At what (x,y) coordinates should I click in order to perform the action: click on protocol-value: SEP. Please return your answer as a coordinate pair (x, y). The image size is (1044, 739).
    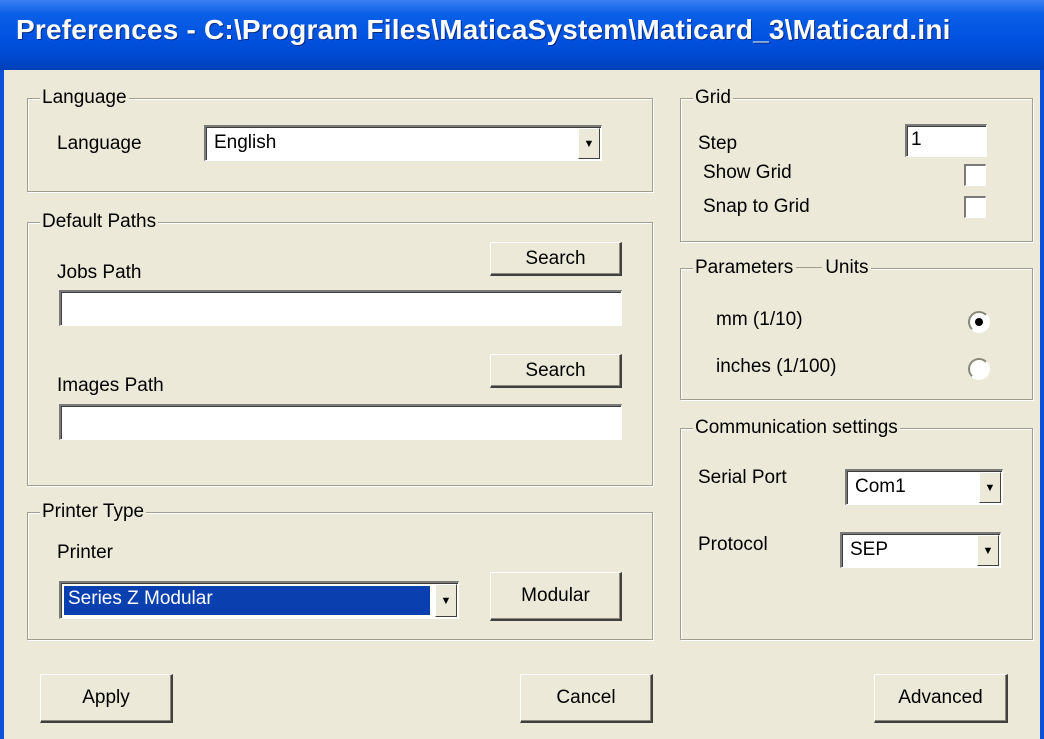
    Looking at the image, I should click on (869, 549).